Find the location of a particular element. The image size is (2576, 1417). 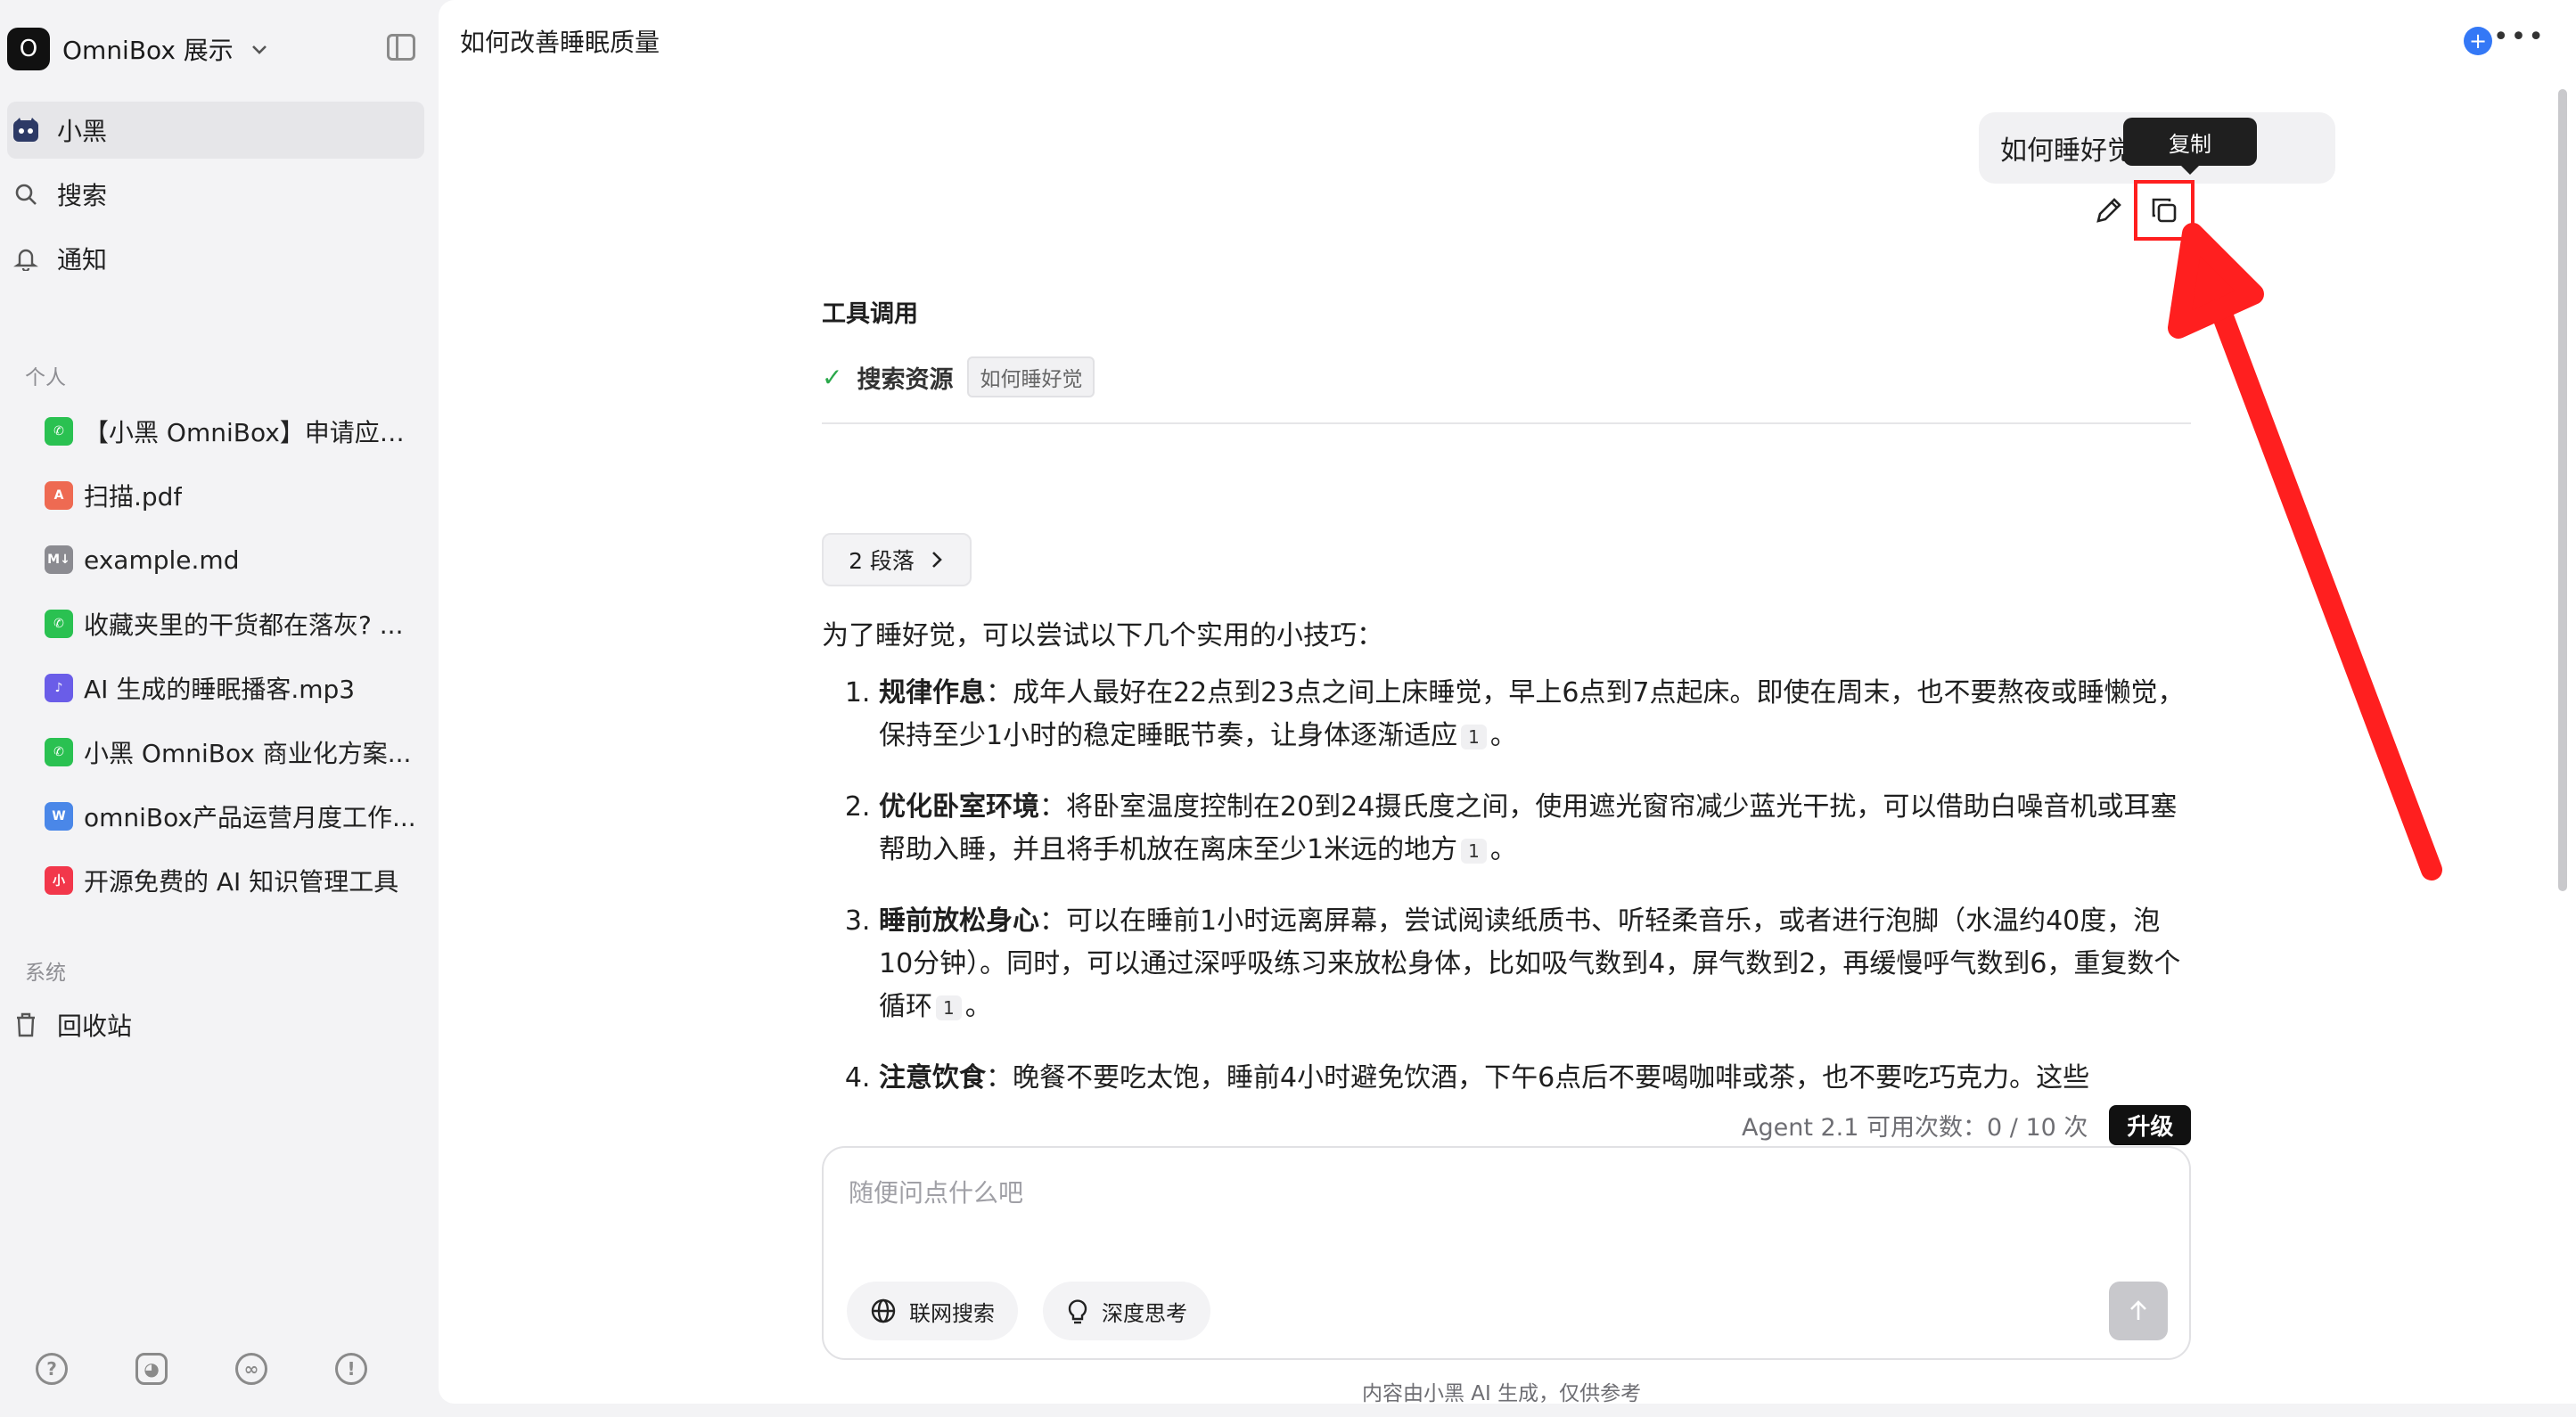

section-label-personal: 个人 is located at coordinates (45, 377).